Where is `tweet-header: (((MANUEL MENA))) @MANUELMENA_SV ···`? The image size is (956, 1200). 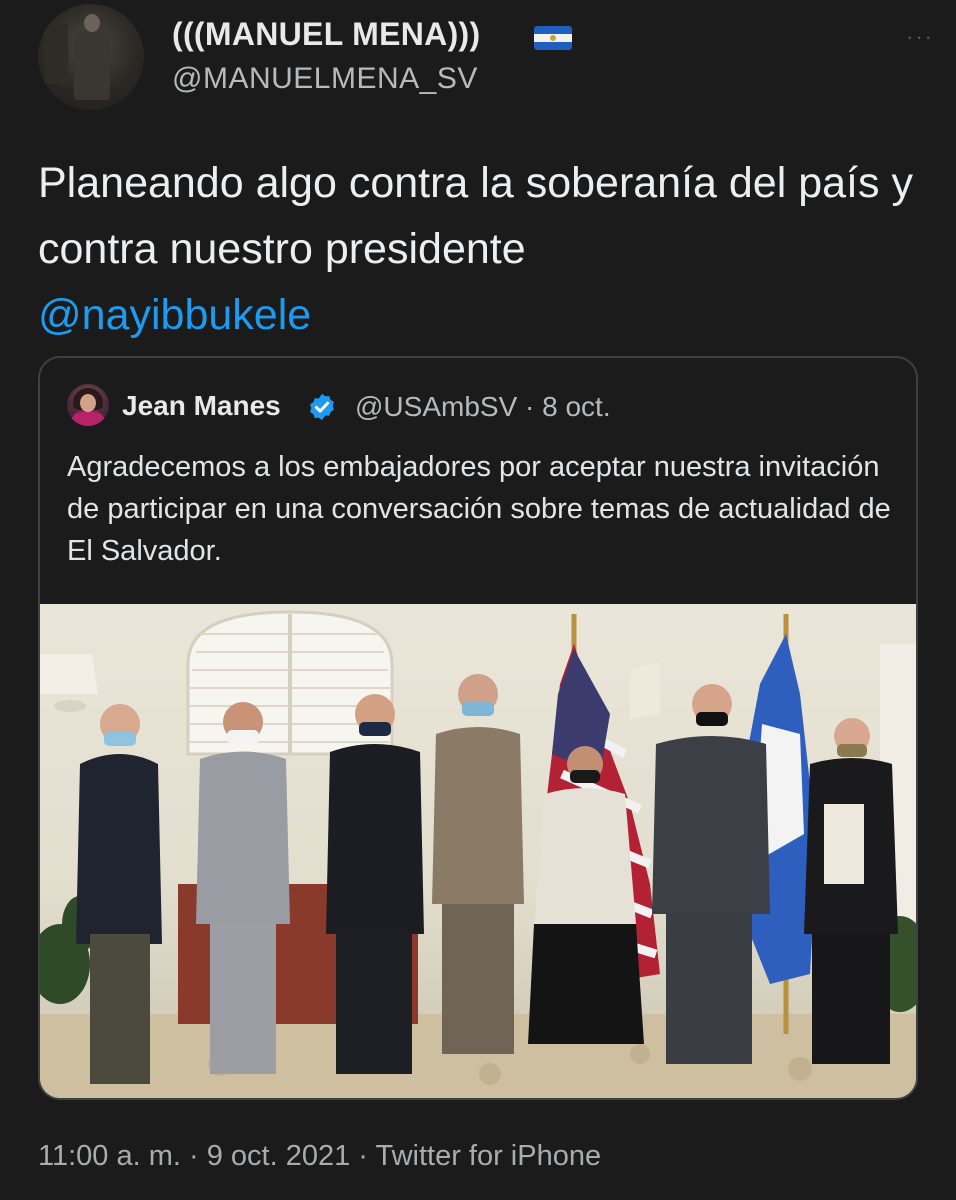 tweet-header: (((MANUEL MENA))) @MANUELMENA_SV ··· is located at coordinates (488, 58).